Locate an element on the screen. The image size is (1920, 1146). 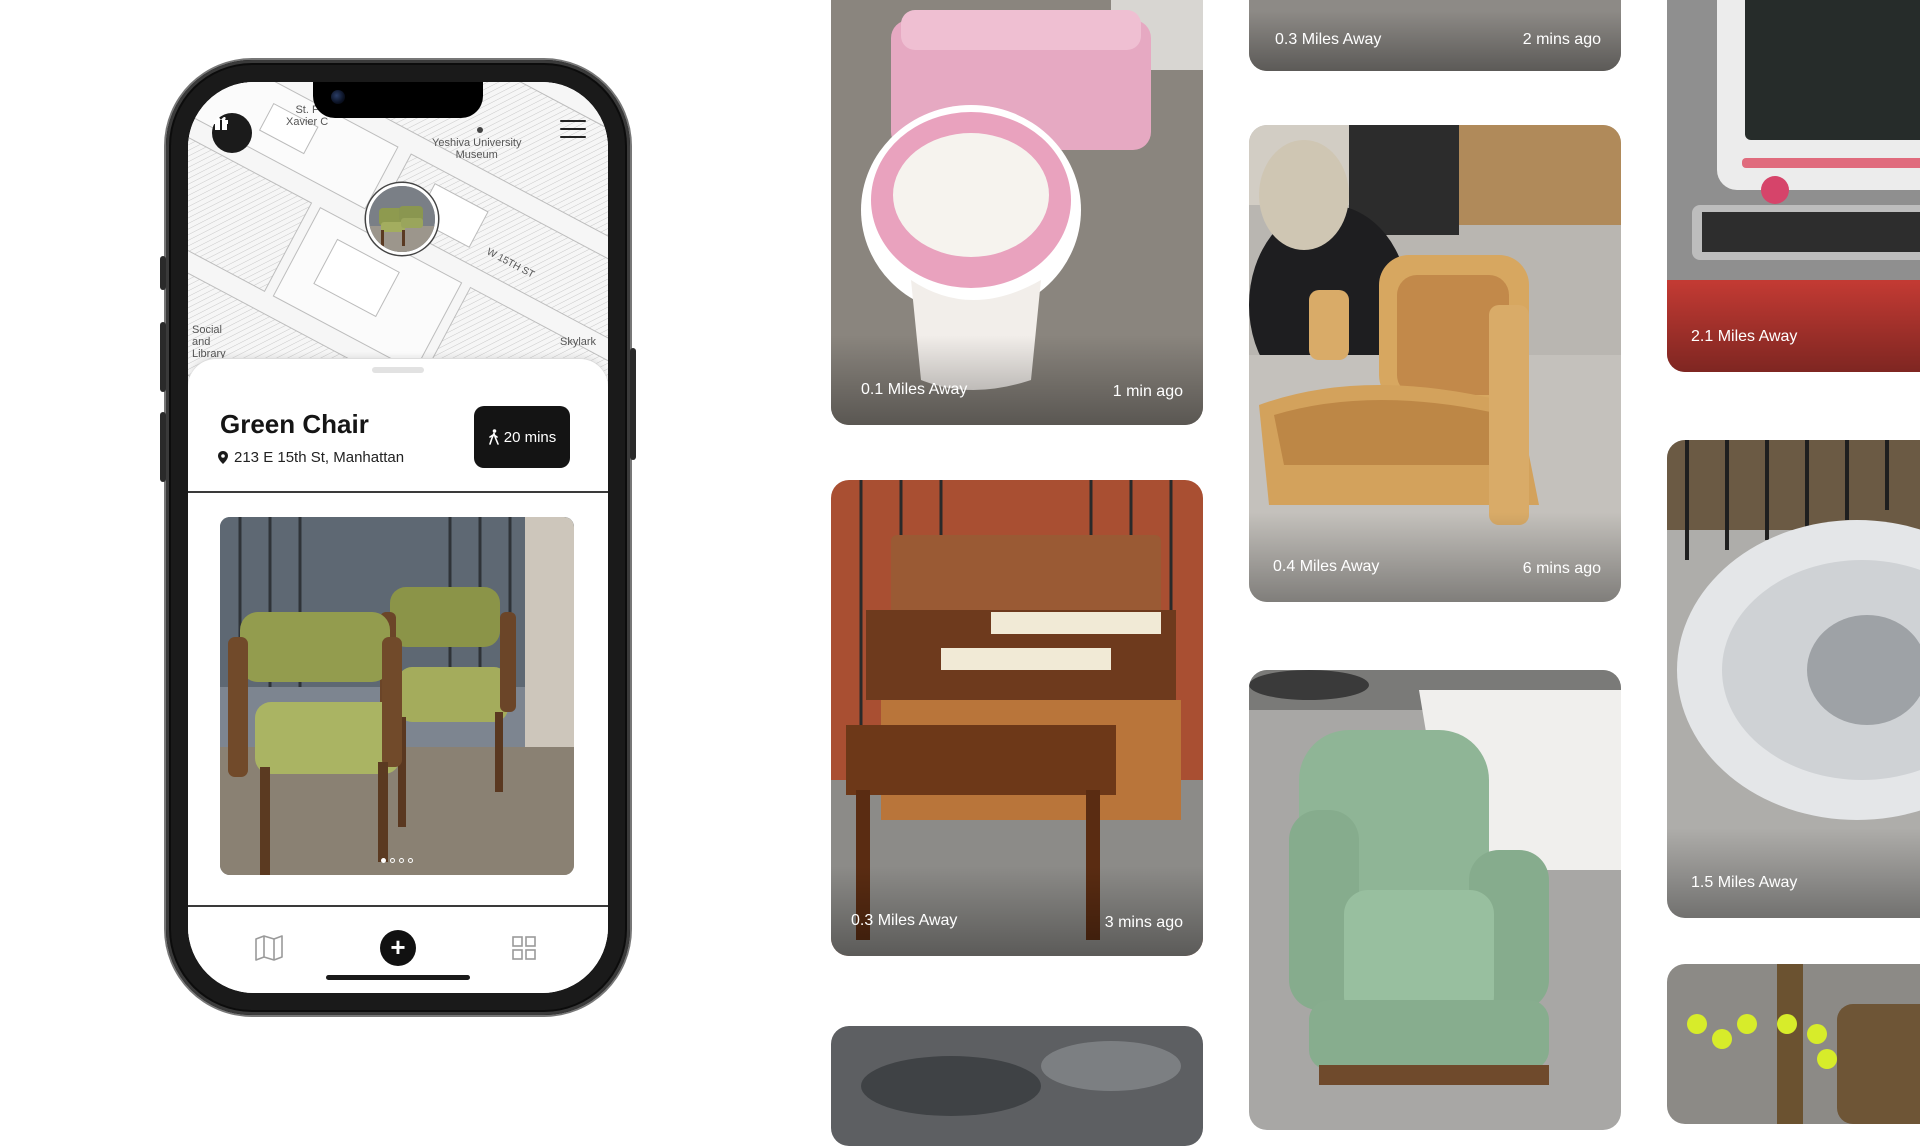
hamburger-menu-icon is located at coordinates (573, 130).